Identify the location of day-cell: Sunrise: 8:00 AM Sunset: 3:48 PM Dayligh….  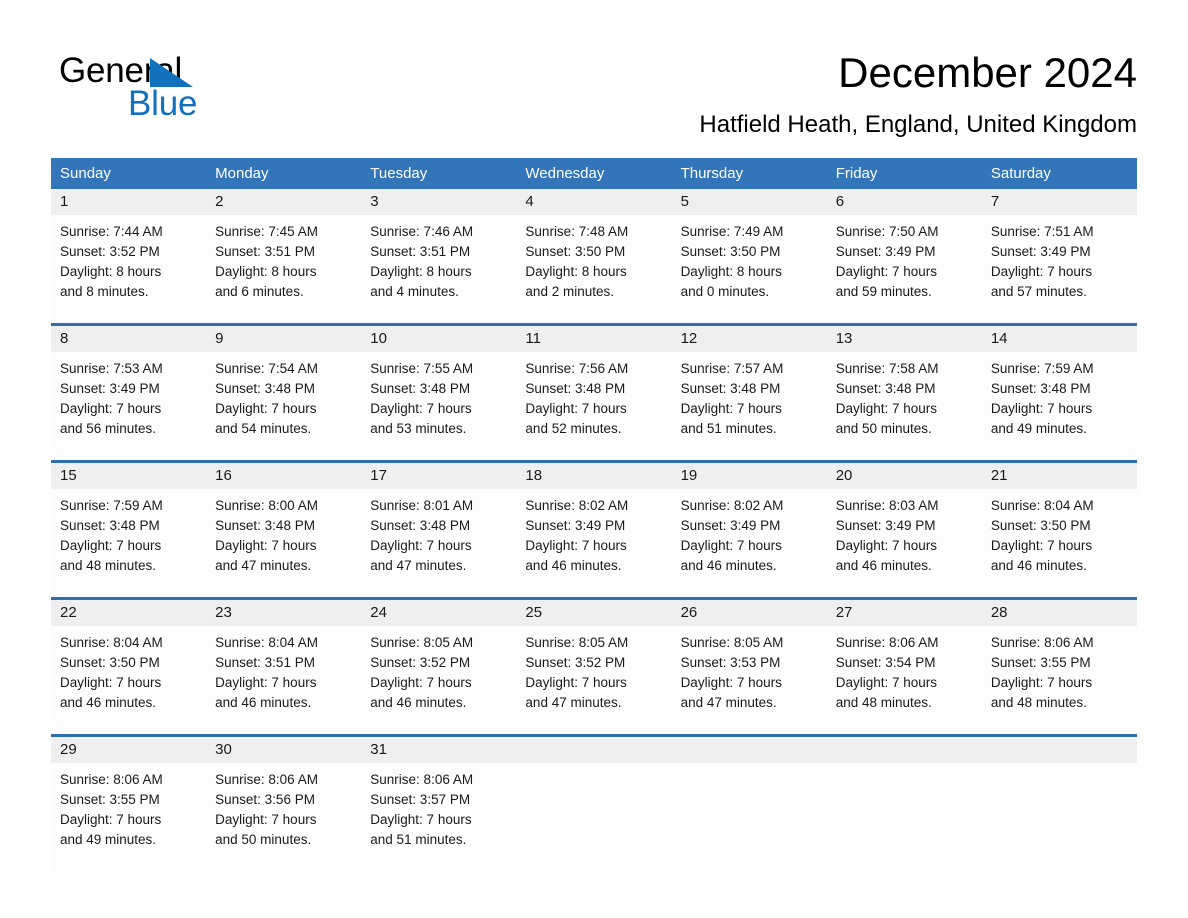
(283, 543).